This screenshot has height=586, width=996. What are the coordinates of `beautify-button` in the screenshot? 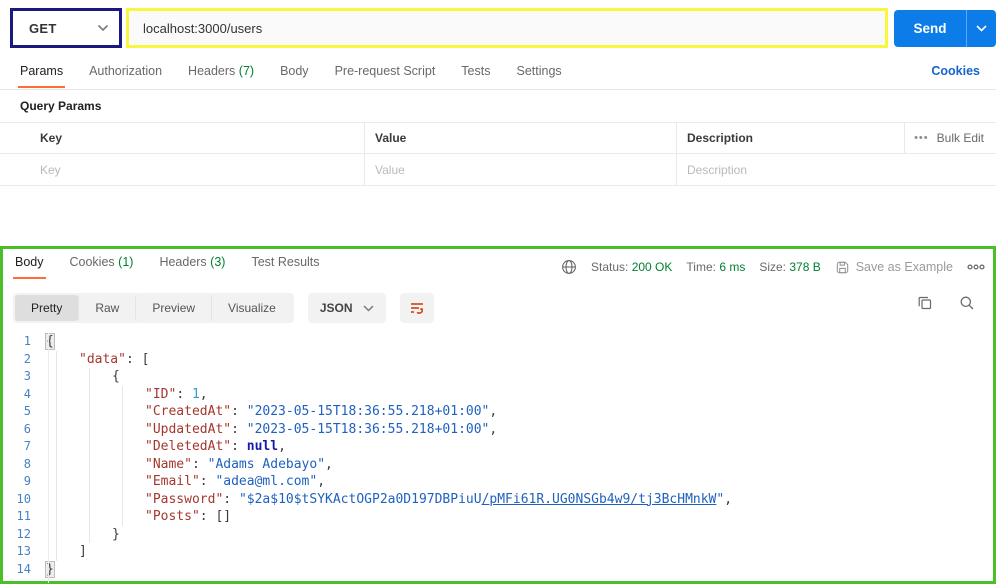 It's located at (416, 308).